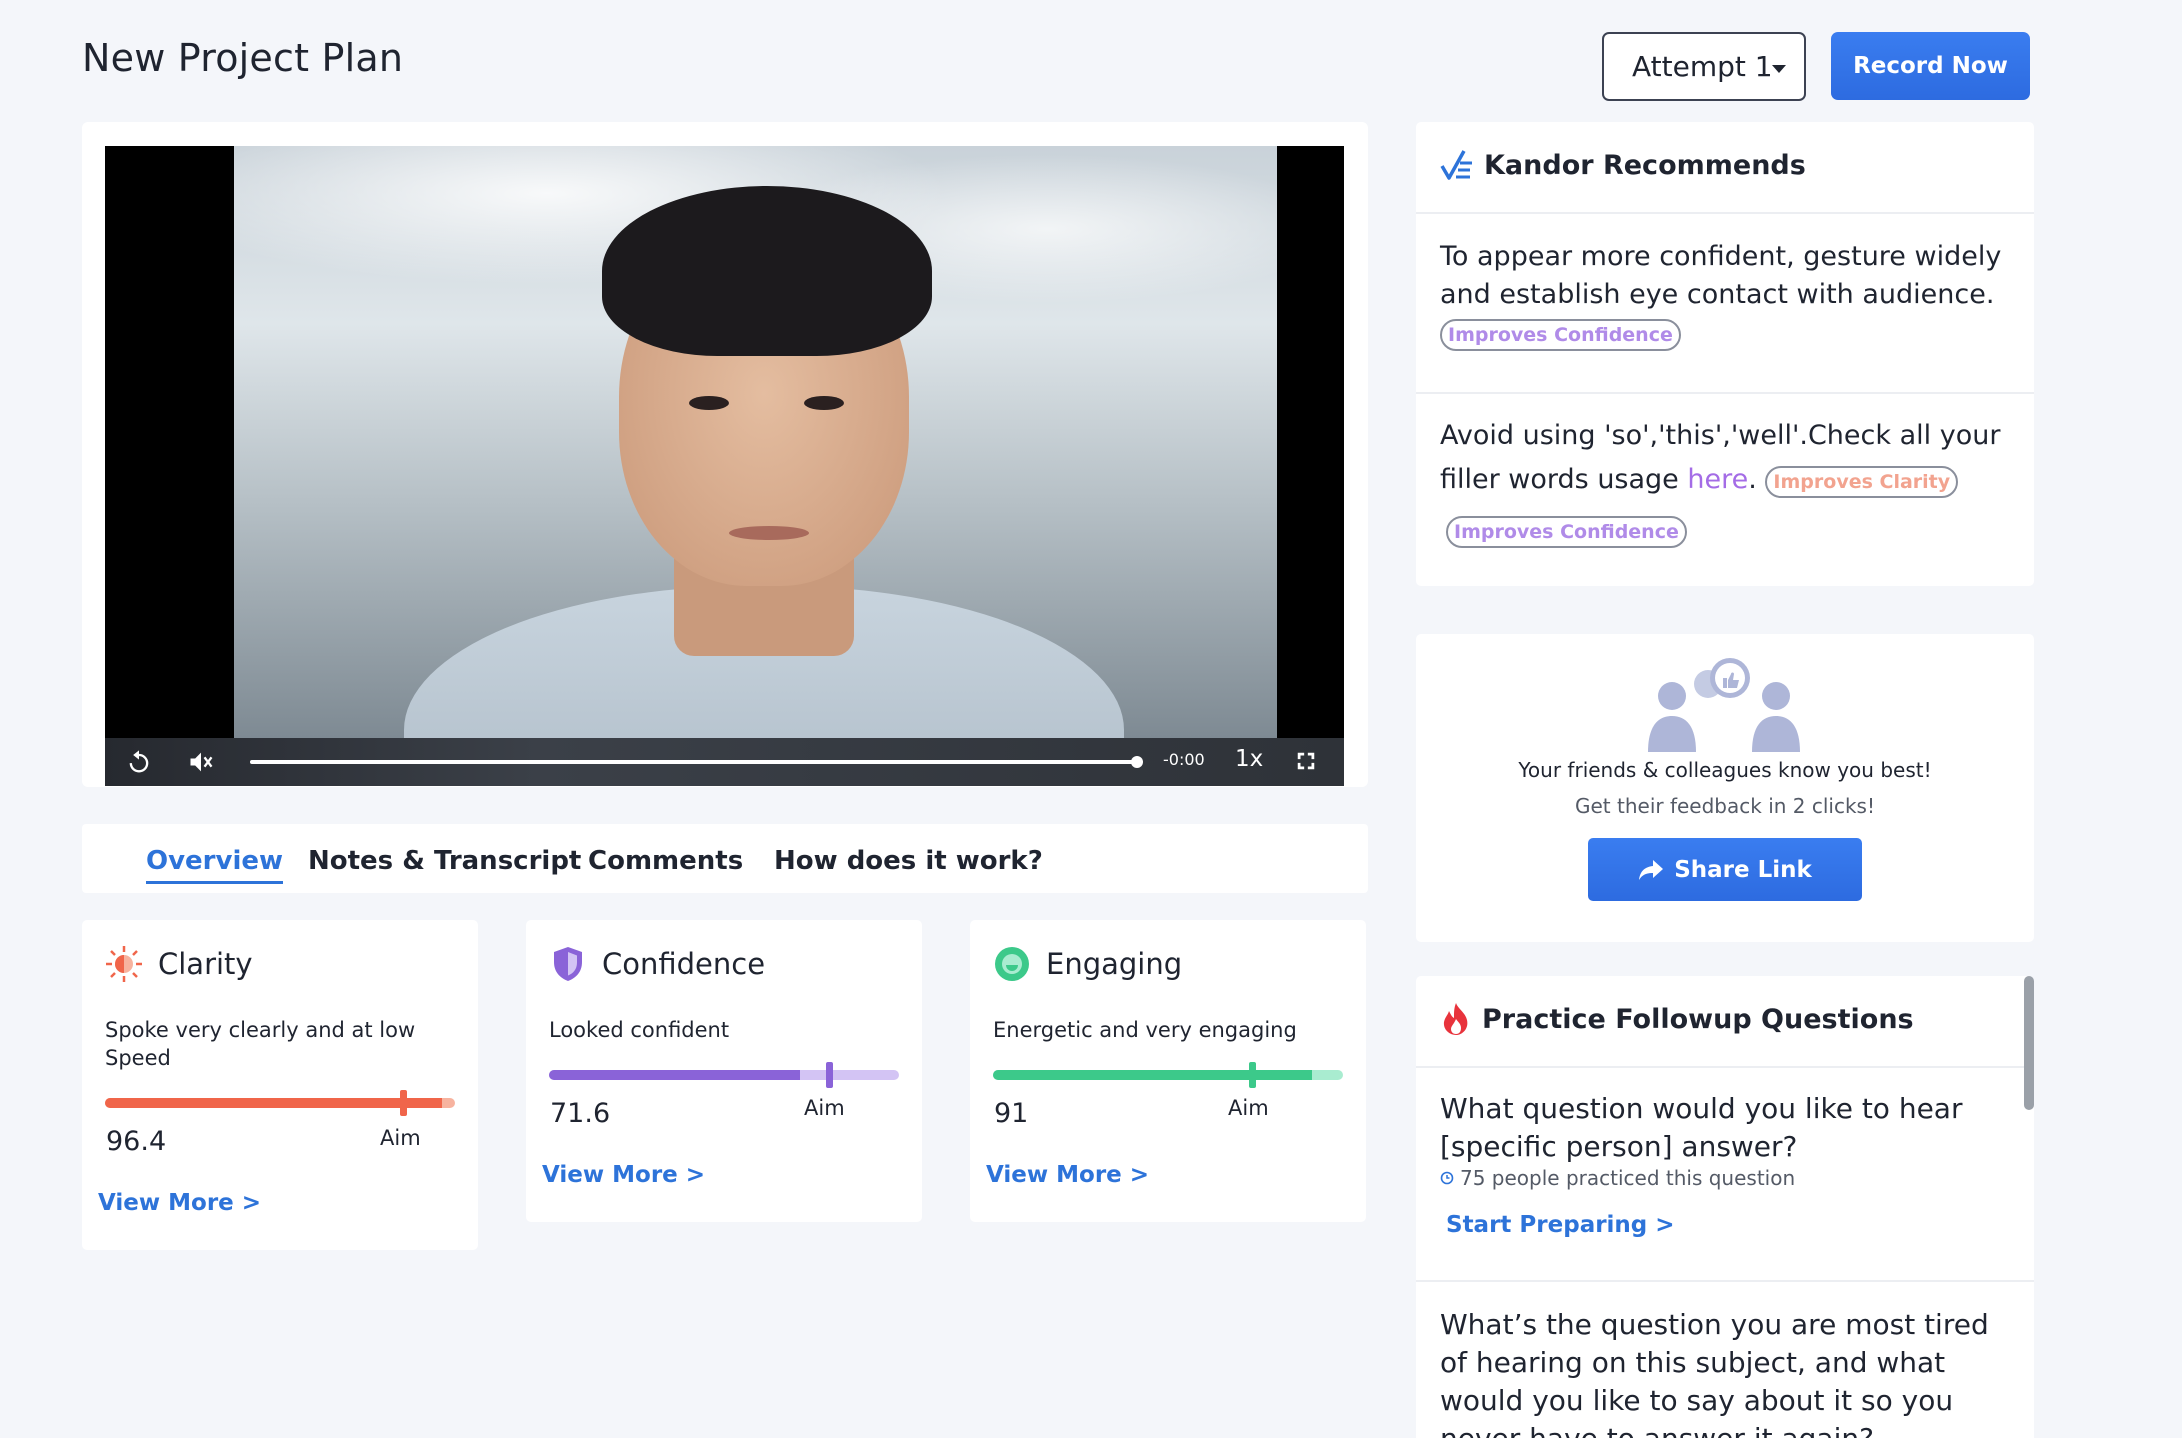  I want to click on kandor-logo-icon, so click(1456, 165).